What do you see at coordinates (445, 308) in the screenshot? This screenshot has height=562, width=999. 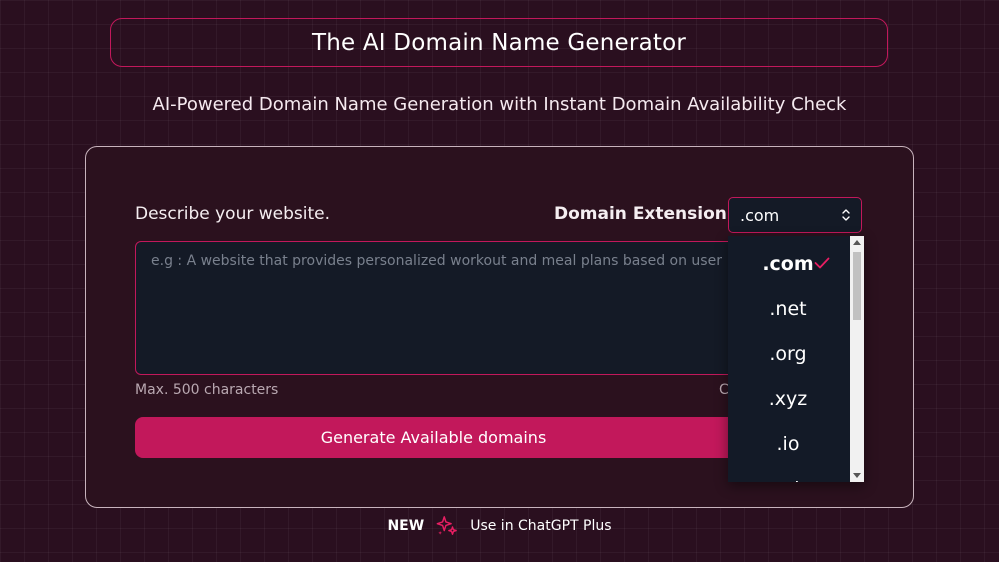 I see `website-description-input` at bounding box center [445, 308].